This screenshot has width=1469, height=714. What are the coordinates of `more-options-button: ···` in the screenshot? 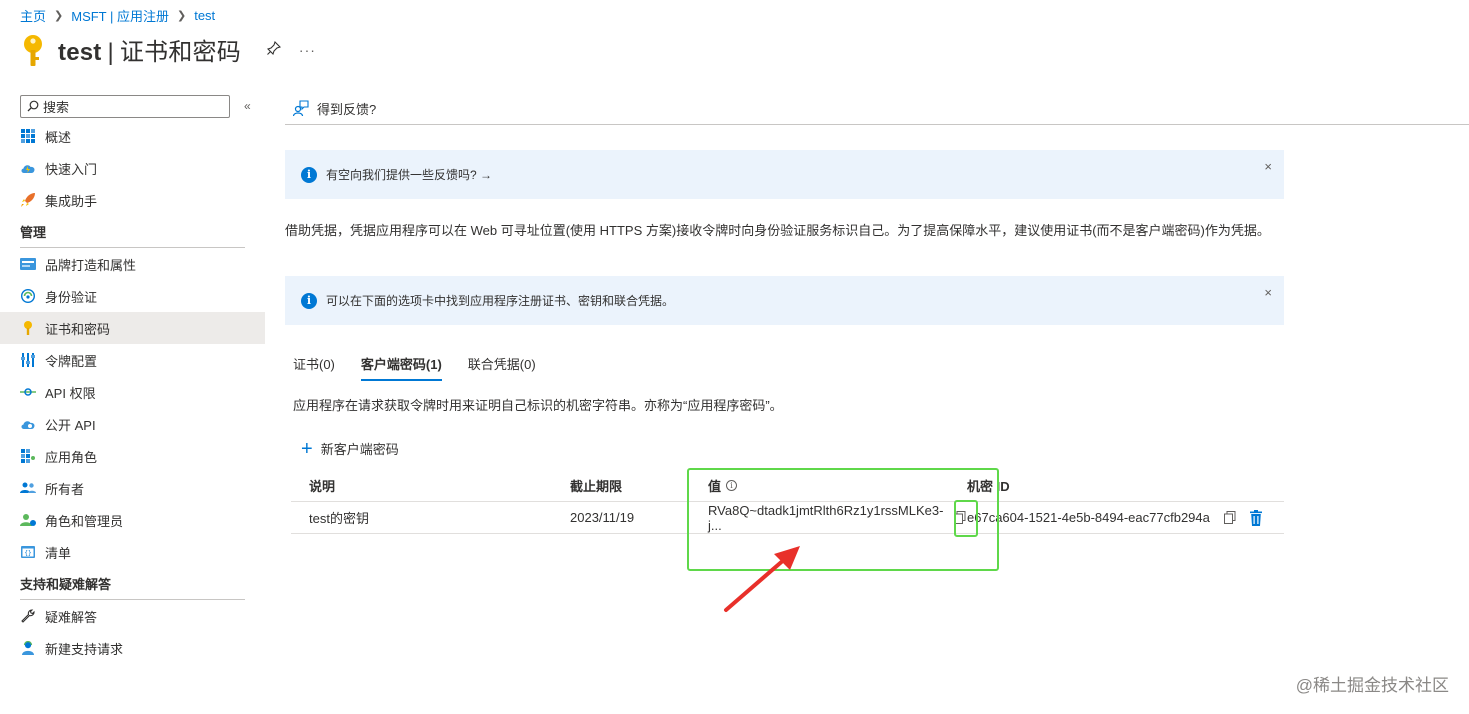 It's located at (307, 50).